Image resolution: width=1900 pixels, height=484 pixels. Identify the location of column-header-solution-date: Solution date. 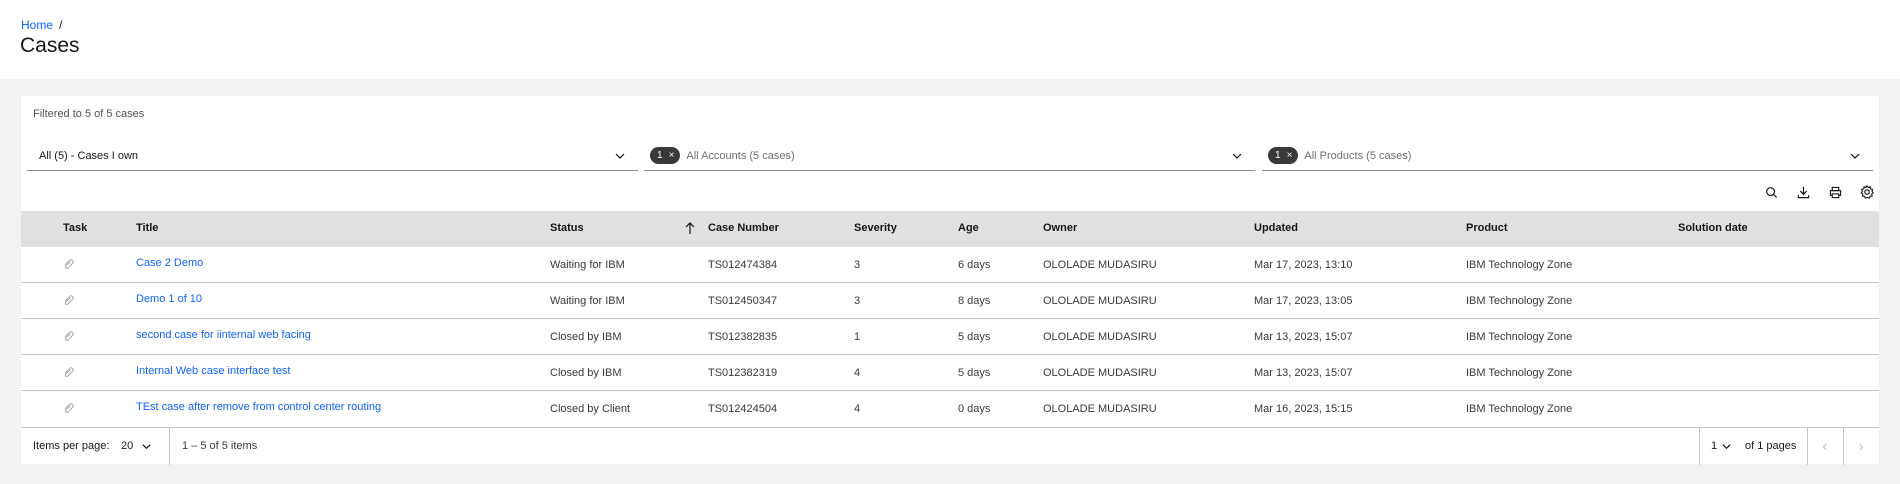
(1713, 228).